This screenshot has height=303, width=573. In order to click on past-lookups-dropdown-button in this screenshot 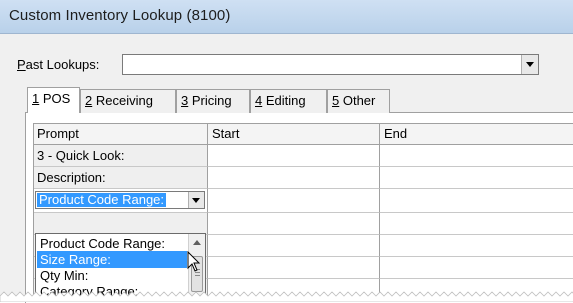, I will do `click(529, 64)`.